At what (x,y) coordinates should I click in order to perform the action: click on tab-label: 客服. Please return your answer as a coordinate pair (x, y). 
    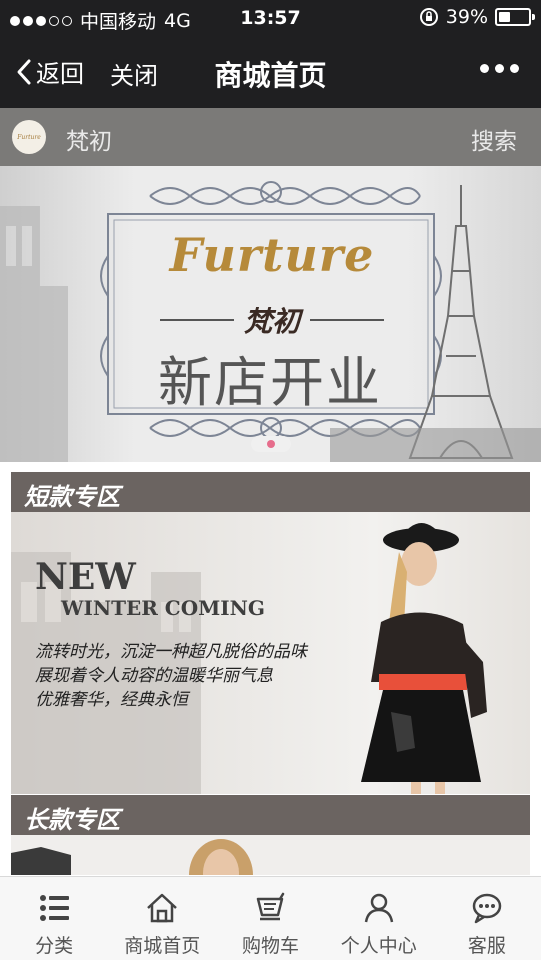
    Looking at the image, I should click on (486, 946).